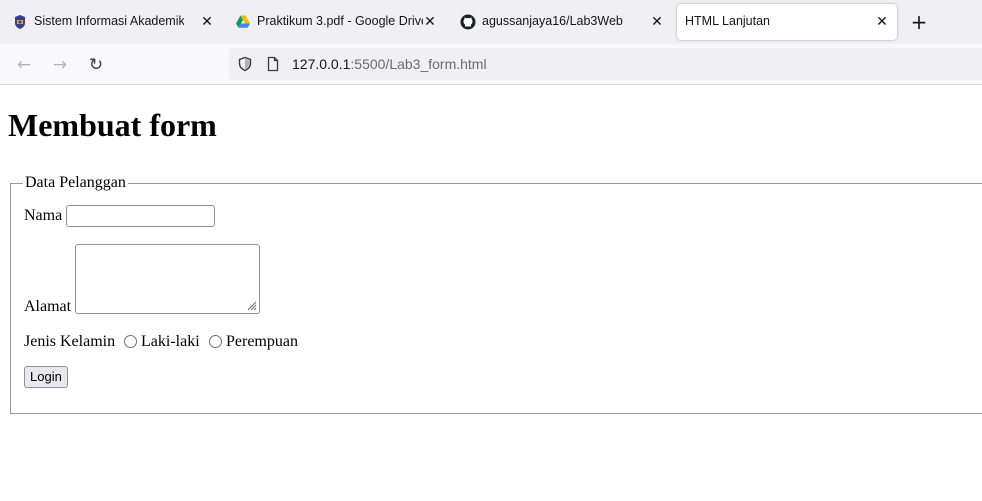  What do you see at coordinates (787, 22) in the screenshot?
I see `tab-html-lanjutan: HTML Lanjutan ✕` at bounding box center [787, 22].